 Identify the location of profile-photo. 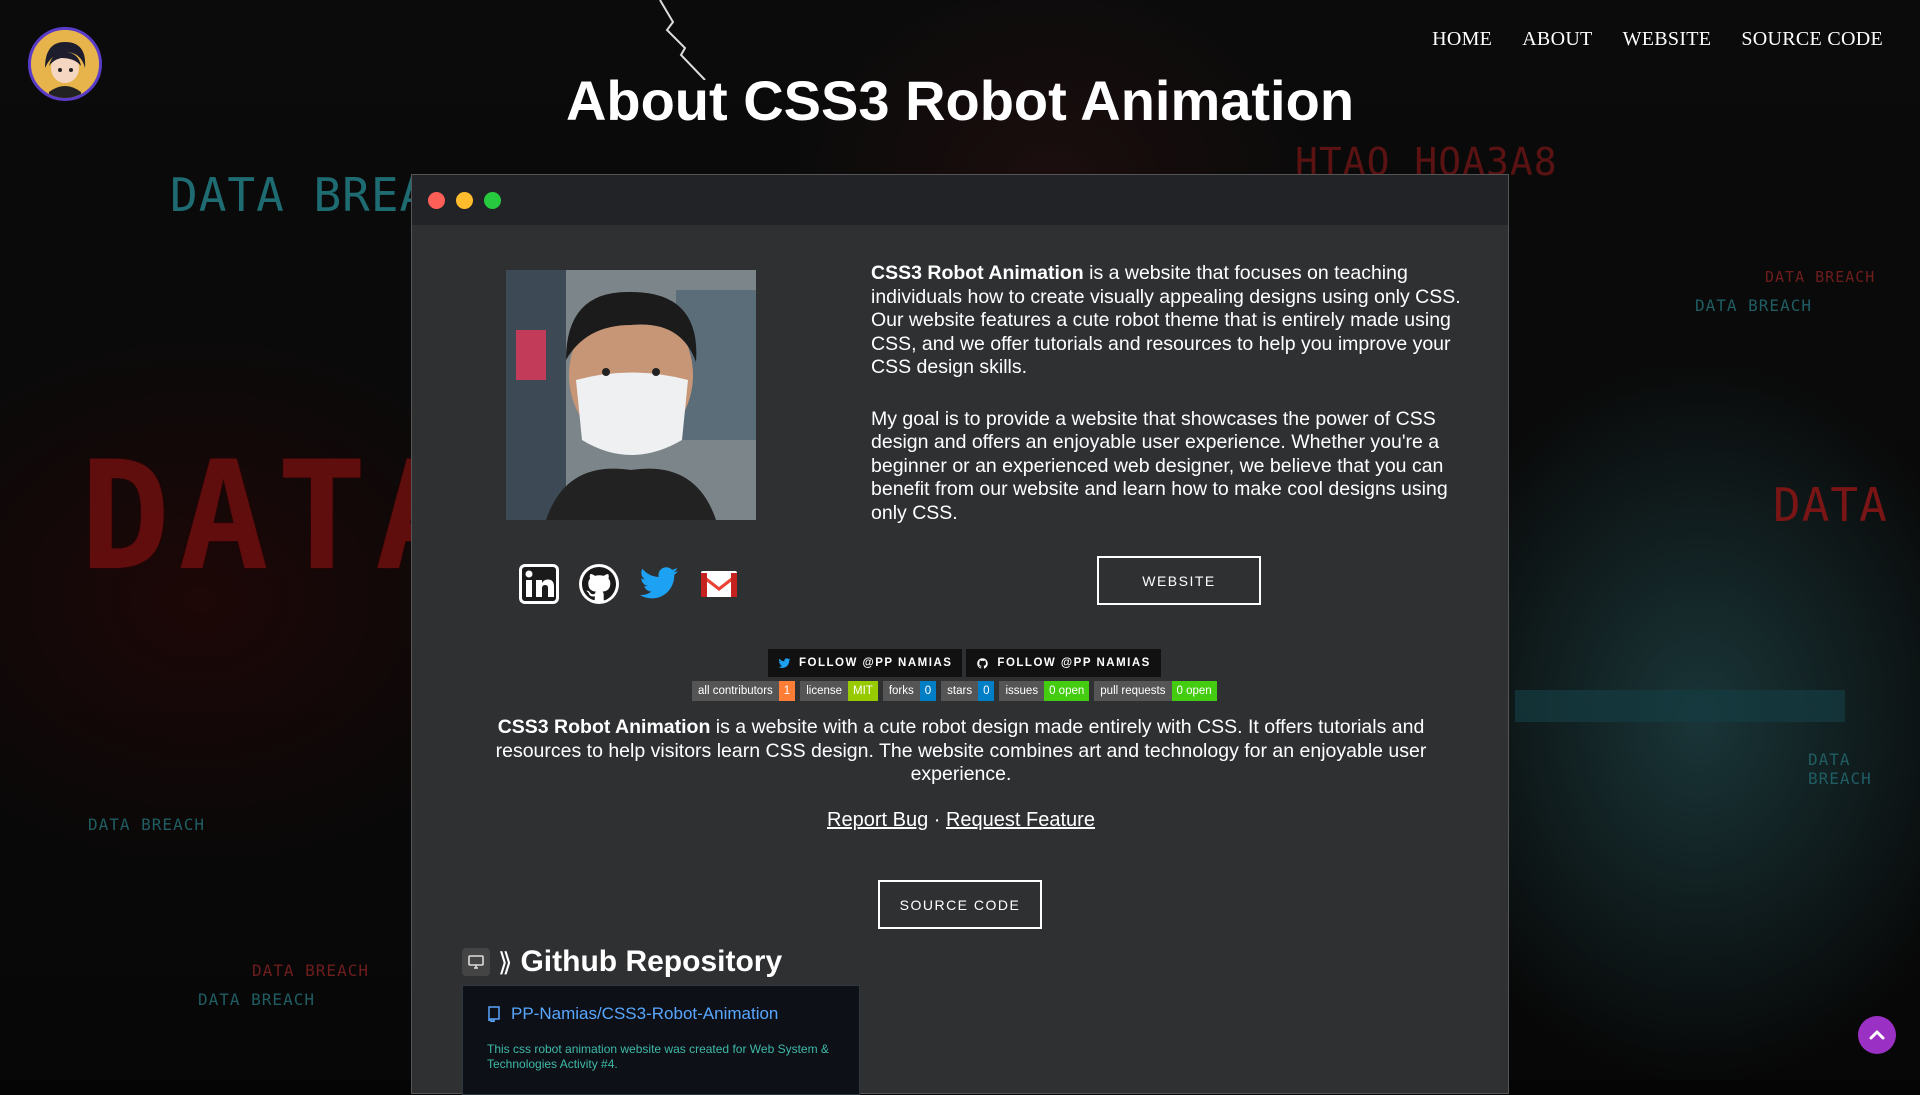
(631, 395).